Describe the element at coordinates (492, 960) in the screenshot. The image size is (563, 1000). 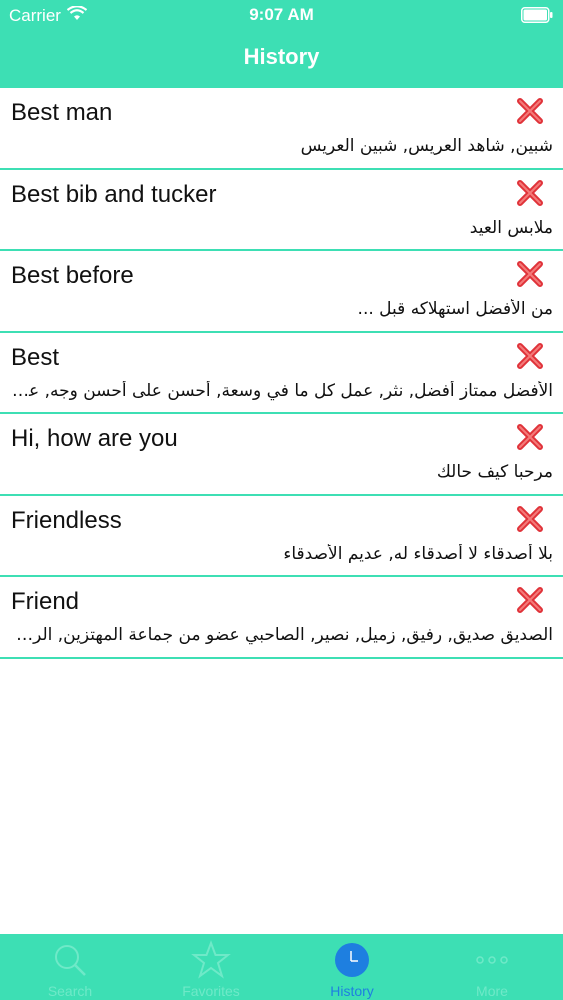
I see `more-icon` at that location.